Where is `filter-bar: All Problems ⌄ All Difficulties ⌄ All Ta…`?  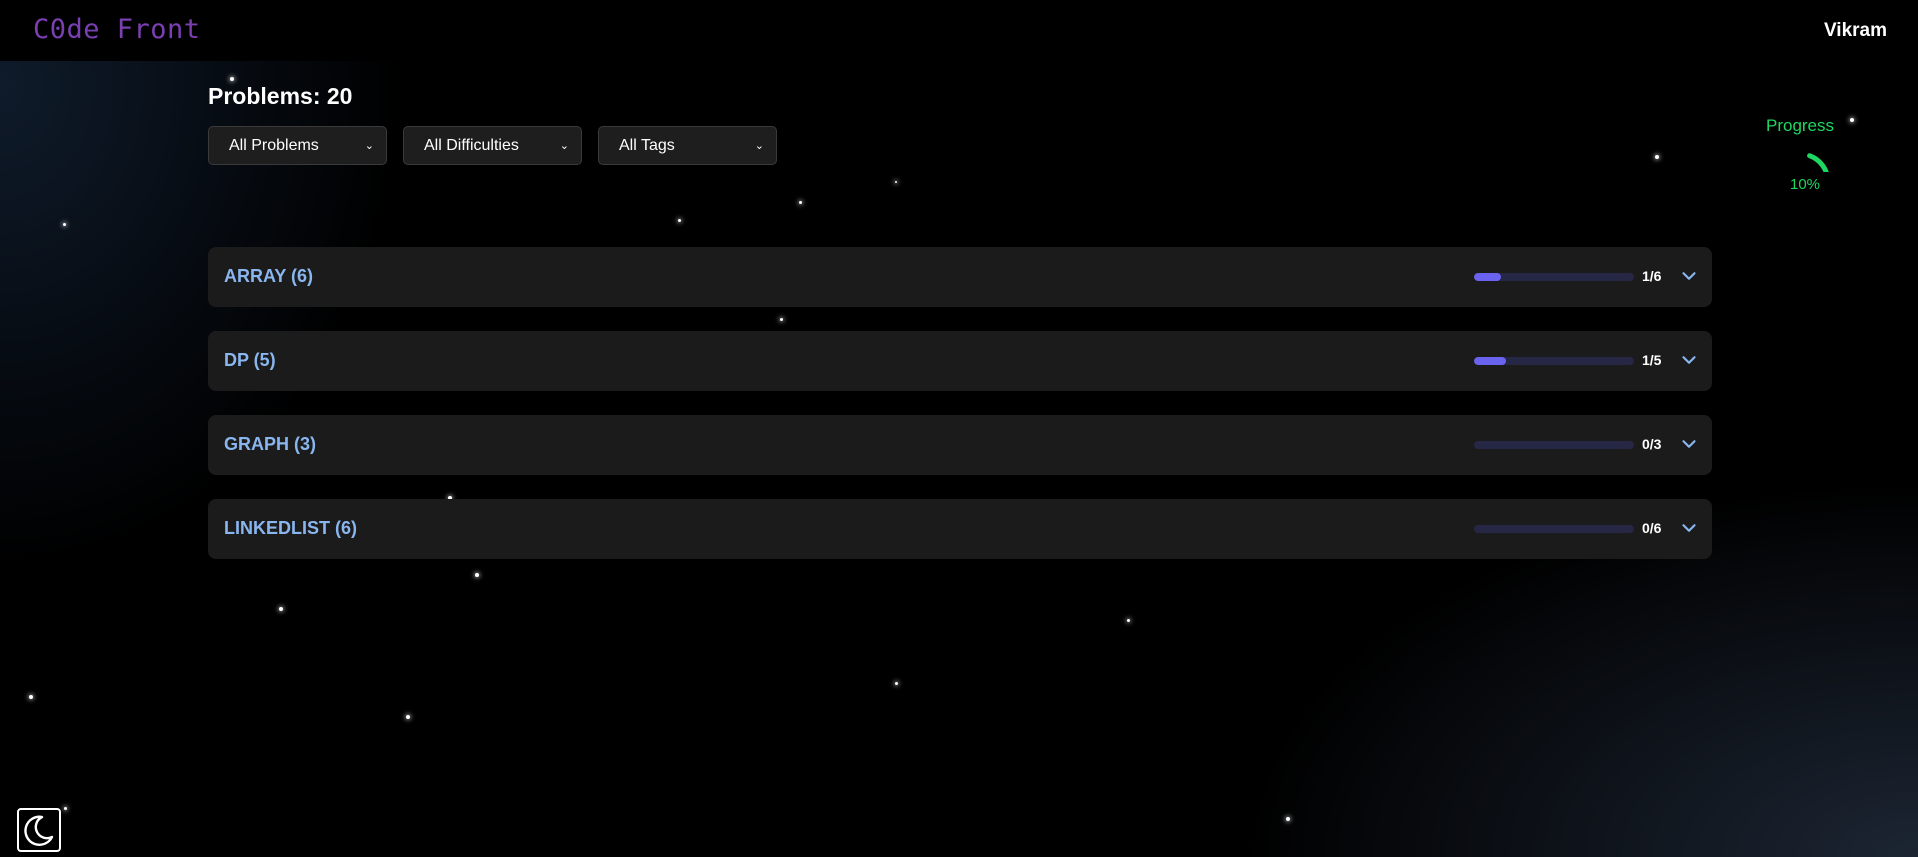 filter-bar: All Problems ⌄ All Difficulties ⌄ All Ta… is located at coordinates (492, 145).